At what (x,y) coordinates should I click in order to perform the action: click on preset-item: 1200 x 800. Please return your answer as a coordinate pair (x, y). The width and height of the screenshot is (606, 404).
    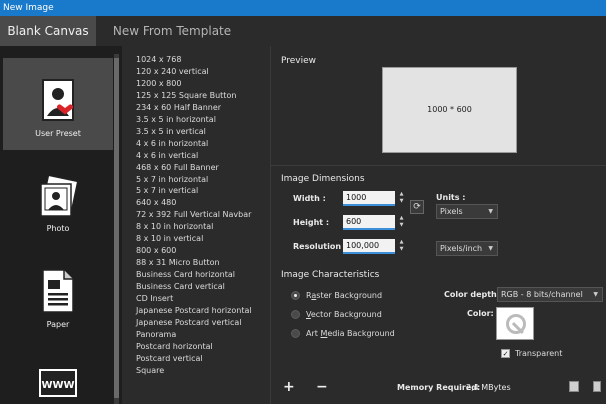
    Looking at the image, I should click on (158, 83).